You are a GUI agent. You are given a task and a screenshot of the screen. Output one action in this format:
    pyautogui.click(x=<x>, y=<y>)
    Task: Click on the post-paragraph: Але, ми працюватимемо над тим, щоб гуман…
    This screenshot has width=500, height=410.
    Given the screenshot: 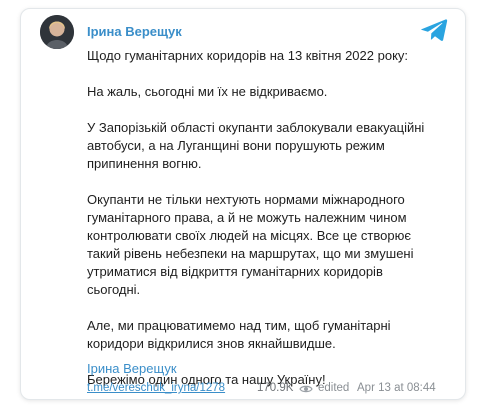 What is the action you would take?
    pyautogui.click(x=239, y=334)
    